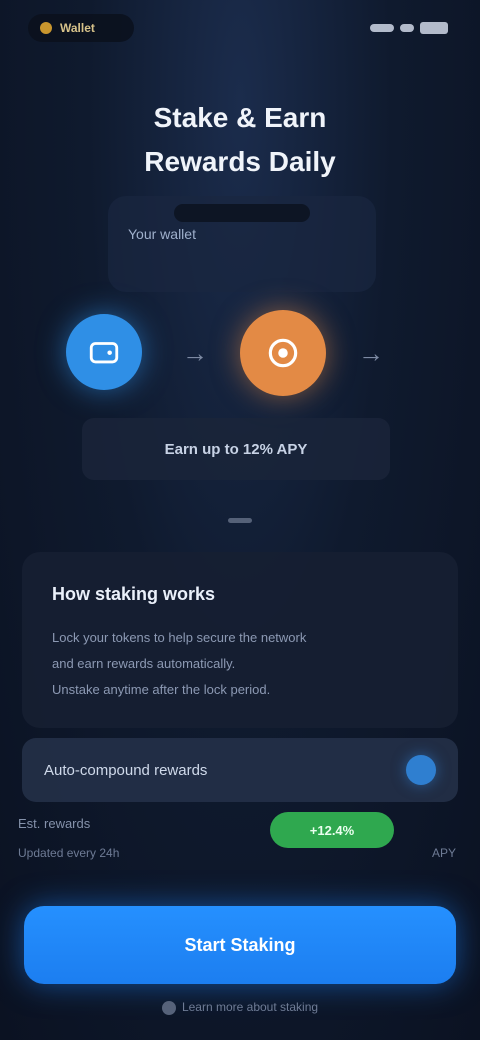 The width and height of the screenshot is (480, 1040). Describe the element at coordinates (382, 28) in the screenshot. I see `signal-icon` at that location.